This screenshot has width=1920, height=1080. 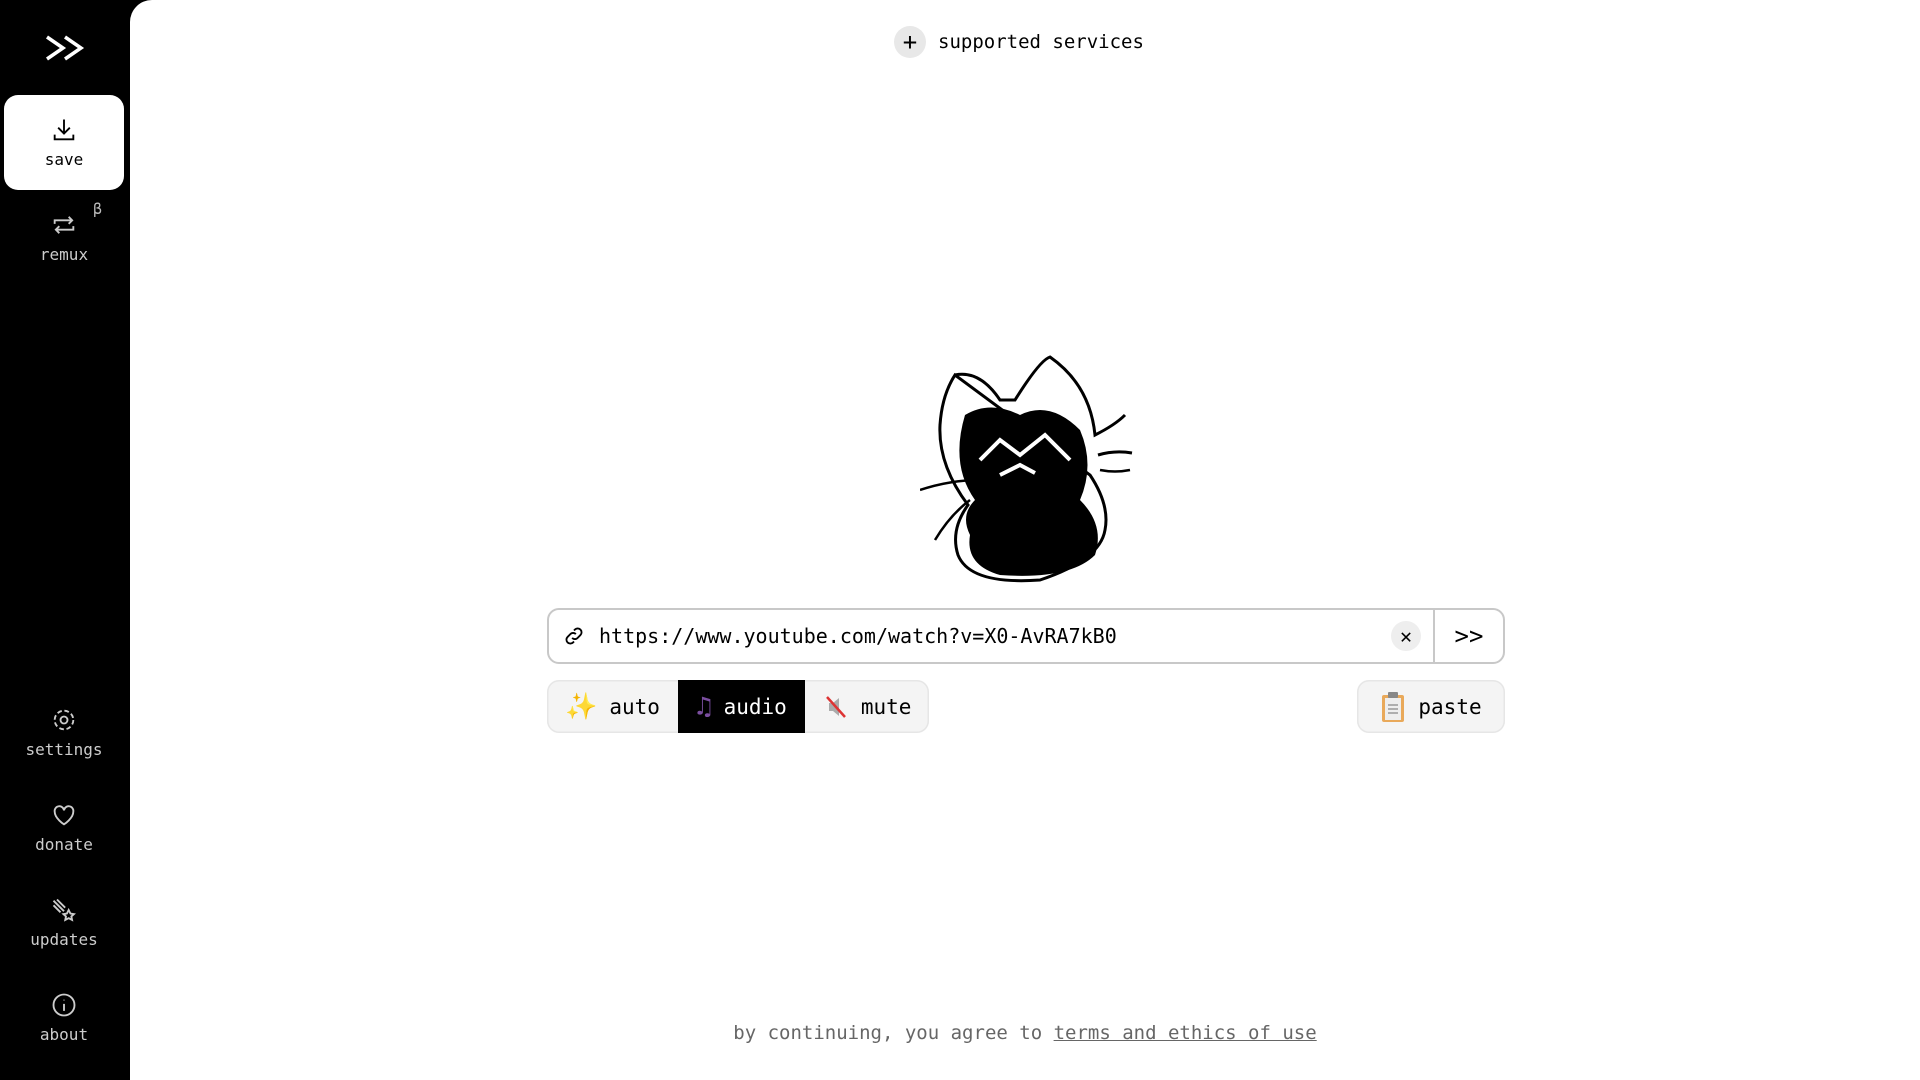 What do you see at coordinates (910, 42) in the screenshot?
I see `plus-icon: +` at bounding box center [910, 42].